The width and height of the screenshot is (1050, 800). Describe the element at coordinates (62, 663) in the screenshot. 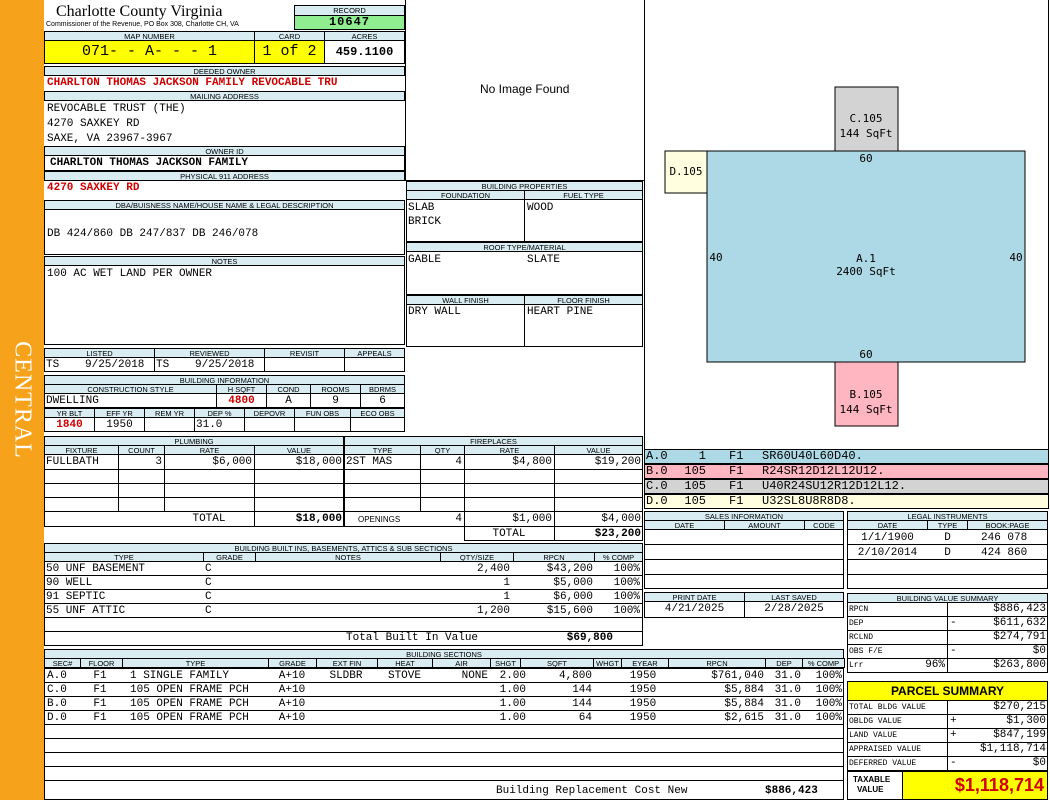

I see `section-header: SEC#` at that location.